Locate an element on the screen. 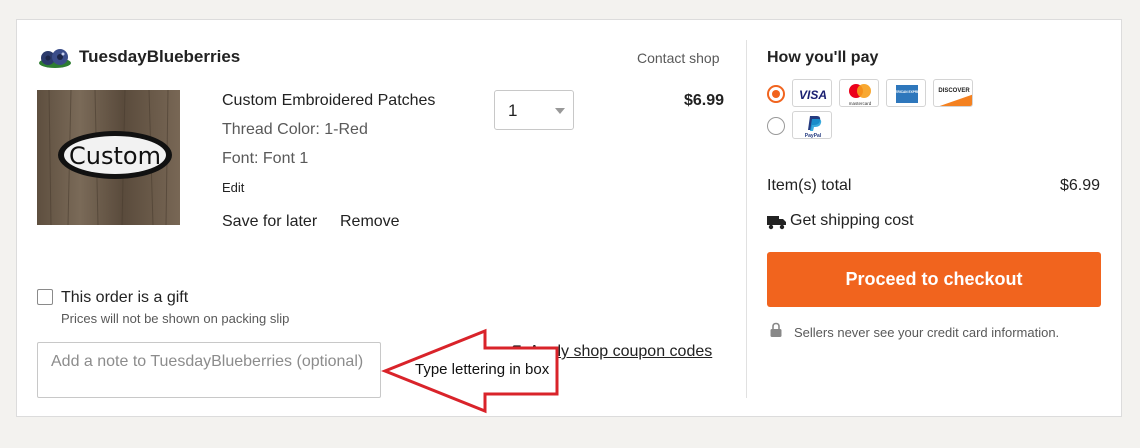  chevron-down-icon is located at coordinates (560, 111).